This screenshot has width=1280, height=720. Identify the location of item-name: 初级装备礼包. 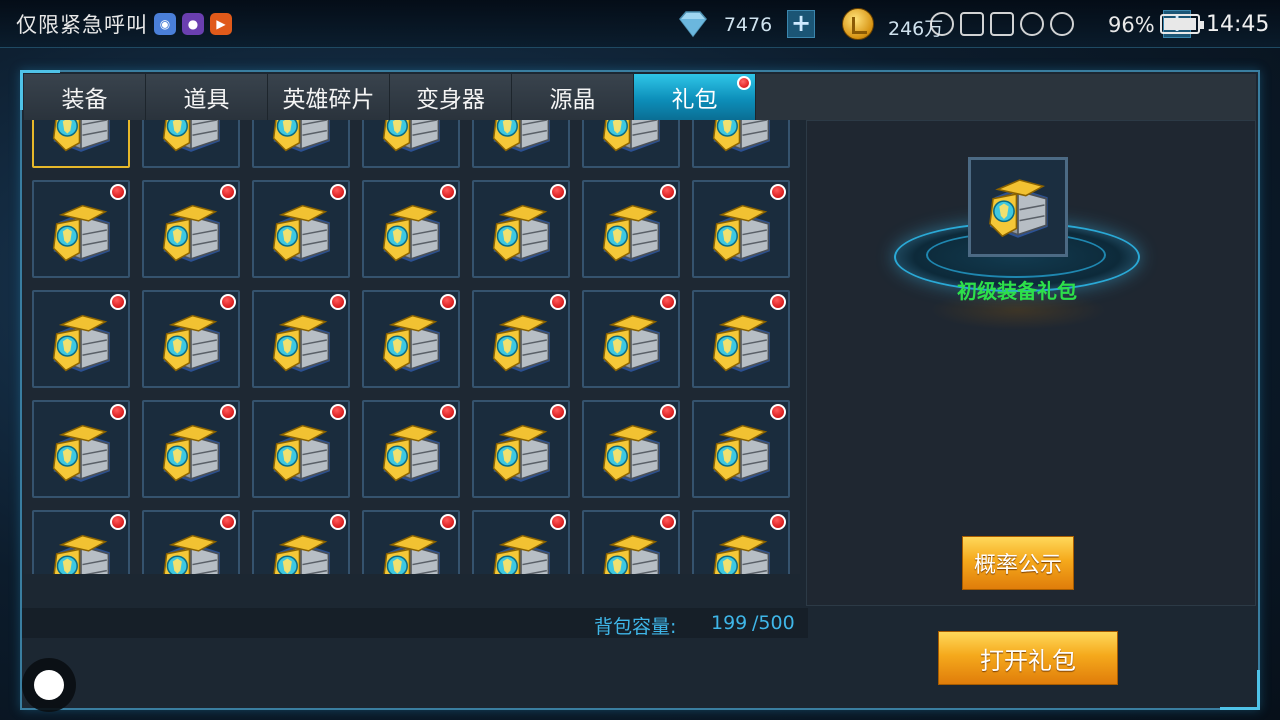
(1017, 291).